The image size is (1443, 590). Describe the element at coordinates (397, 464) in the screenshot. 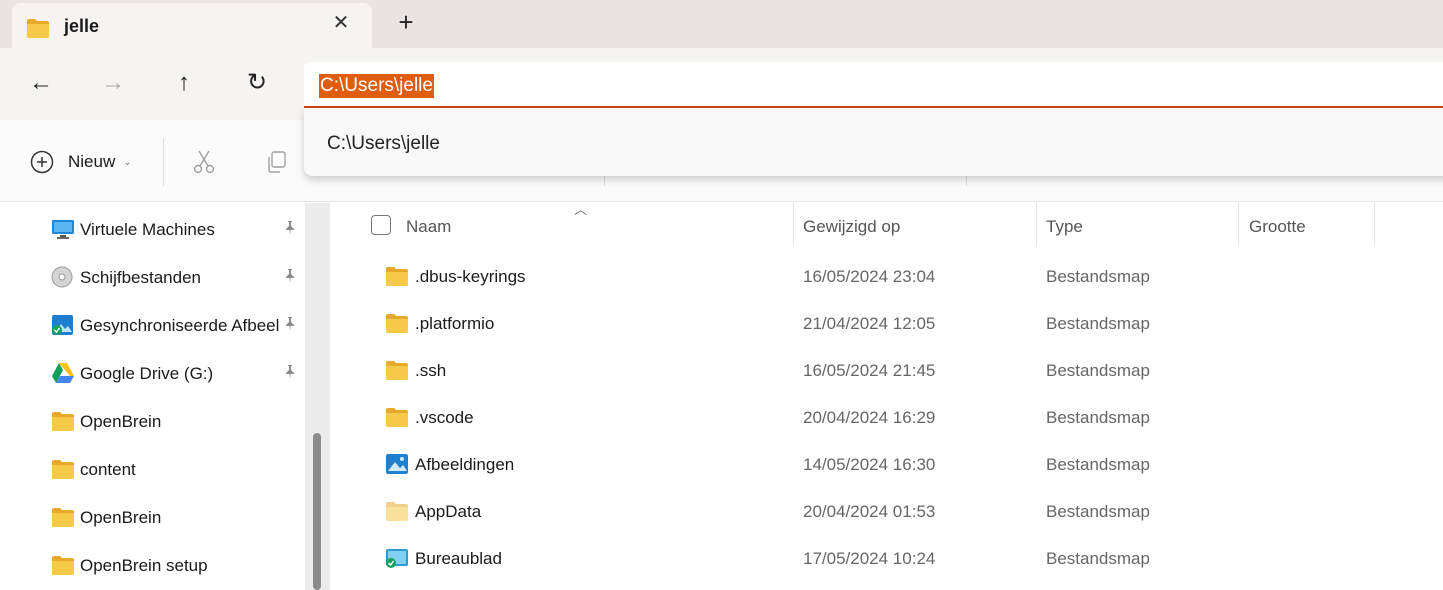

I see `pictures-folder-icon` at that location.